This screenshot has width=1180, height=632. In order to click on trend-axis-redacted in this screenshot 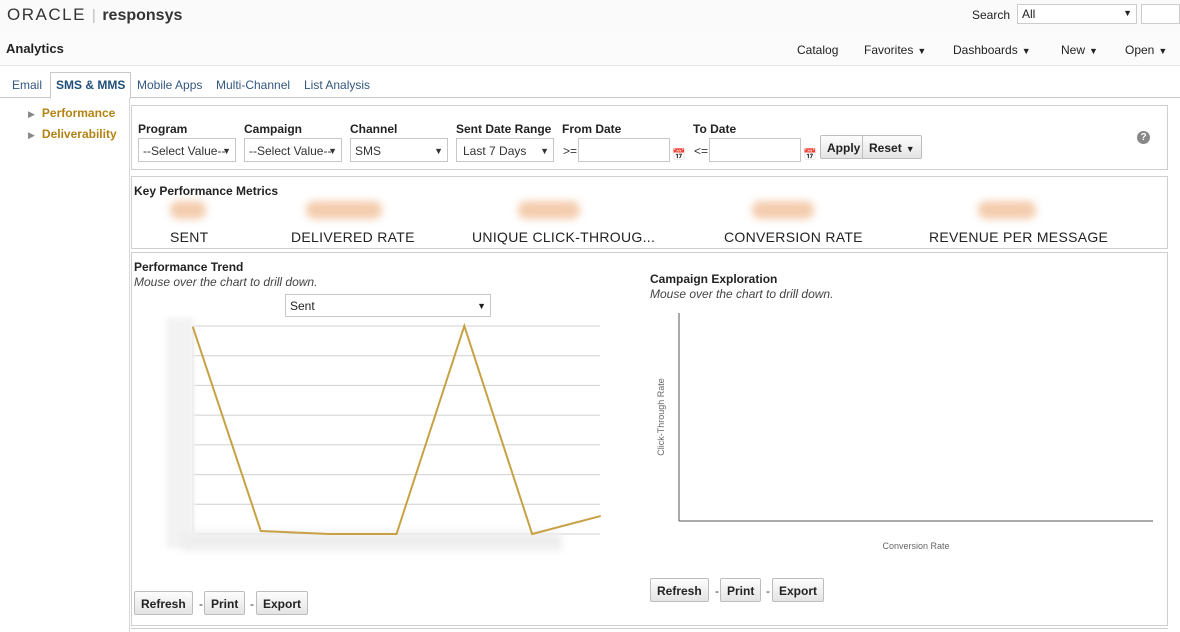, I will do `click(364, 434)`.